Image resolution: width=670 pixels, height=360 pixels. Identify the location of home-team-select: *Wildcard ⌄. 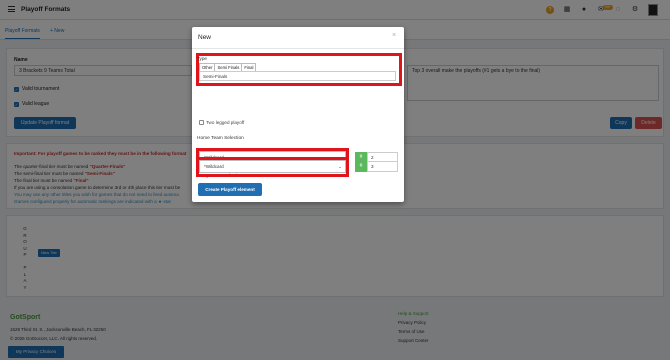
(272, 157).